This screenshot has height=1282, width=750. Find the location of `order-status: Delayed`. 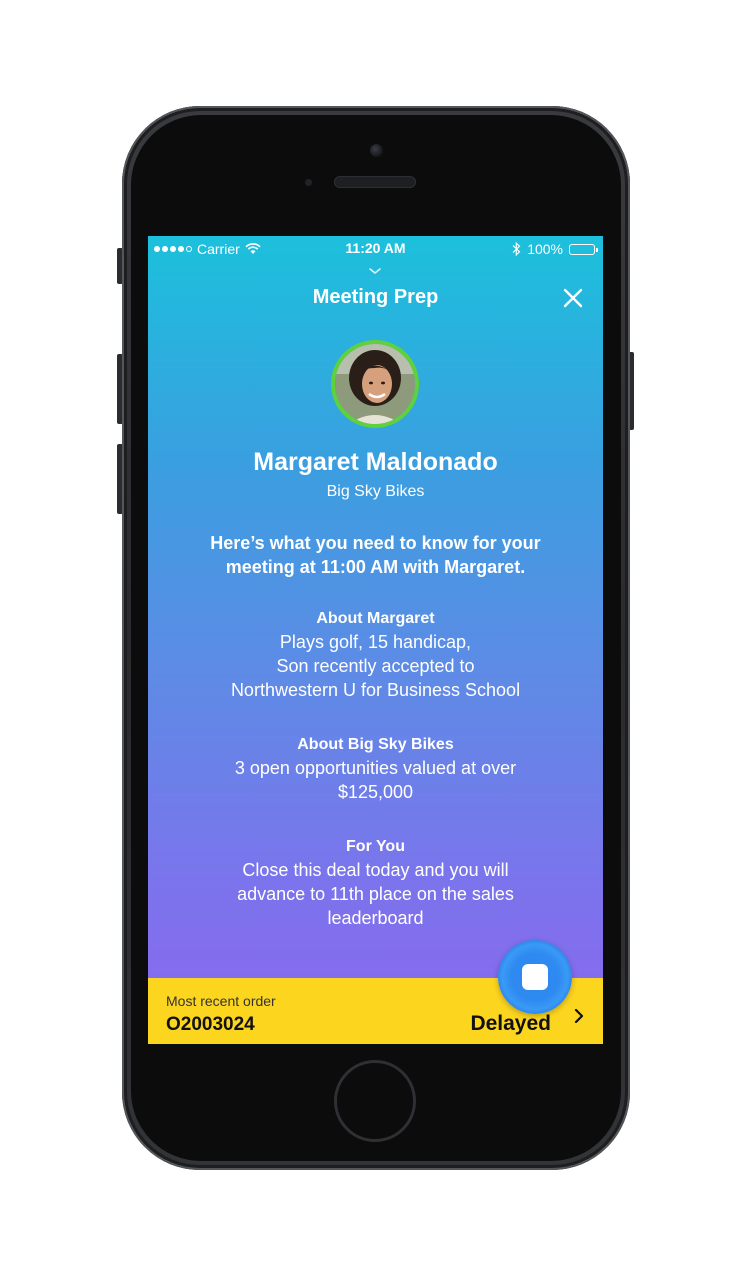

order-status: Delayed is located at coordinates (510, 1023).